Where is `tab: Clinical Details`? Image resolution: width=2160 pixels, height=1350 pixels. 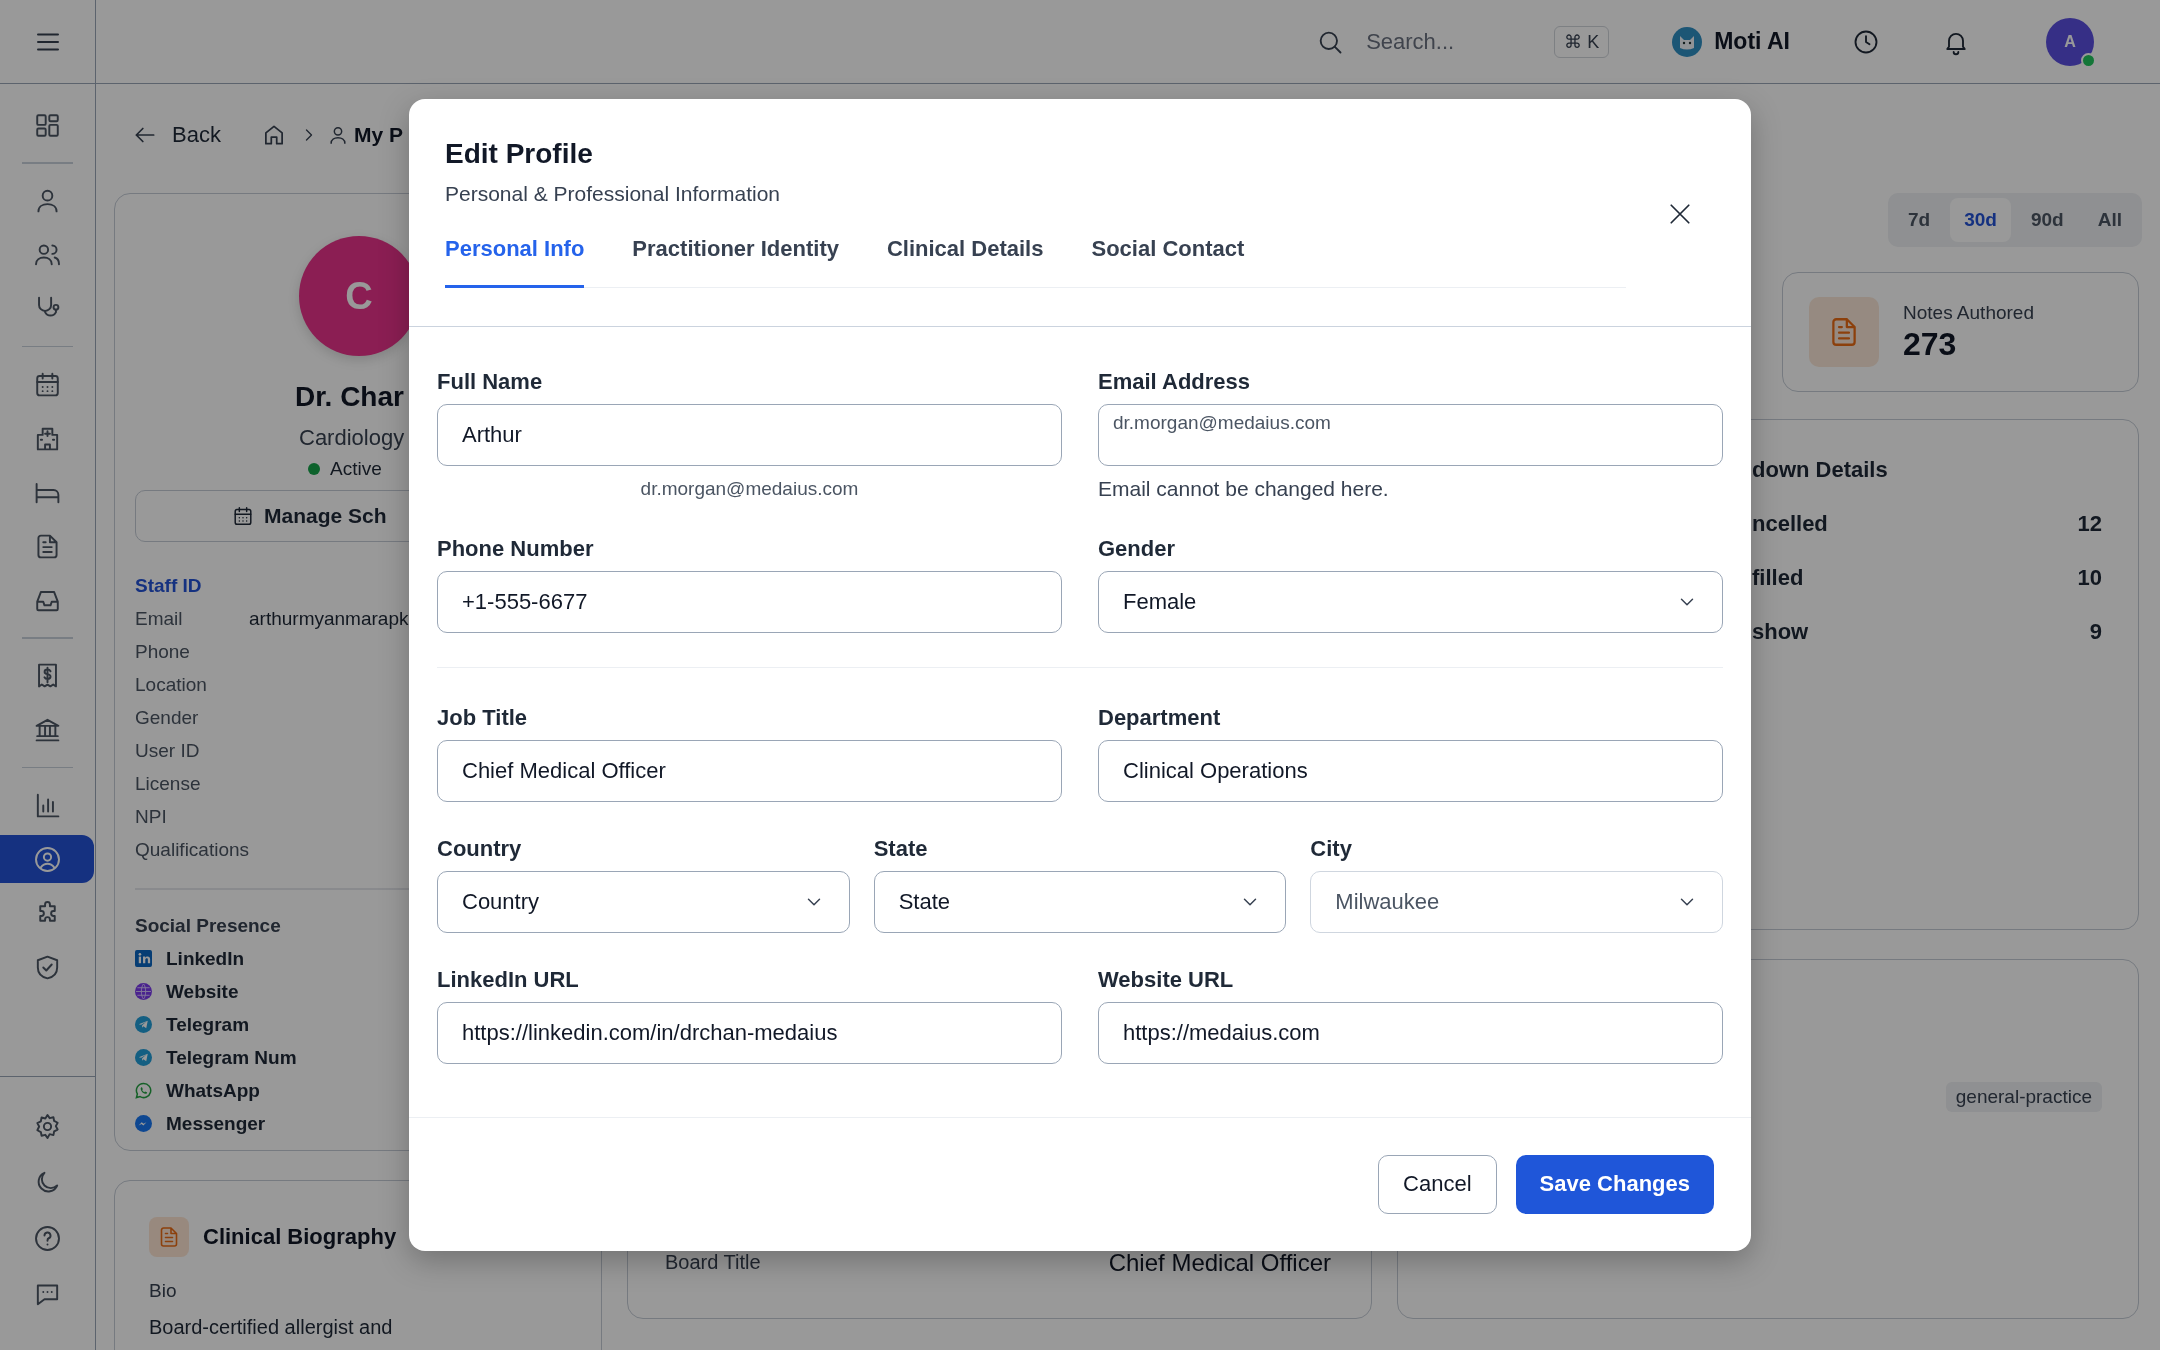
tab: Clinical Details is located at coordinates (965, 261).